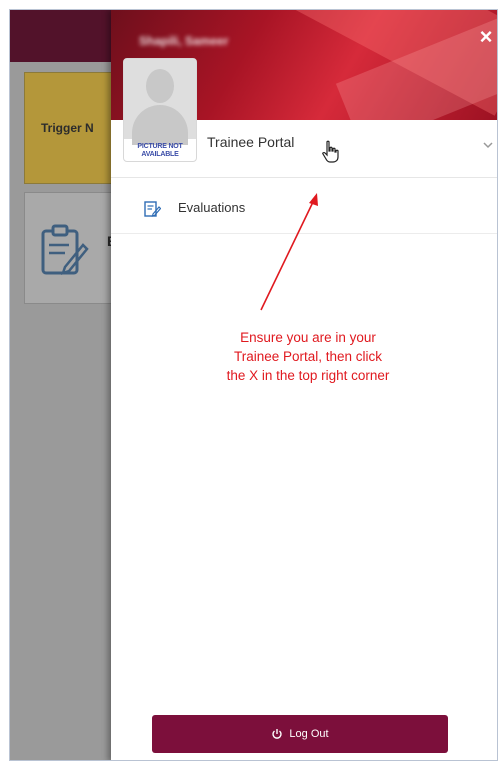  What do you see at coordinates (309, 734) in the screenshot?
I see `logout-label: Log Out` at bounding box center [309, 734].